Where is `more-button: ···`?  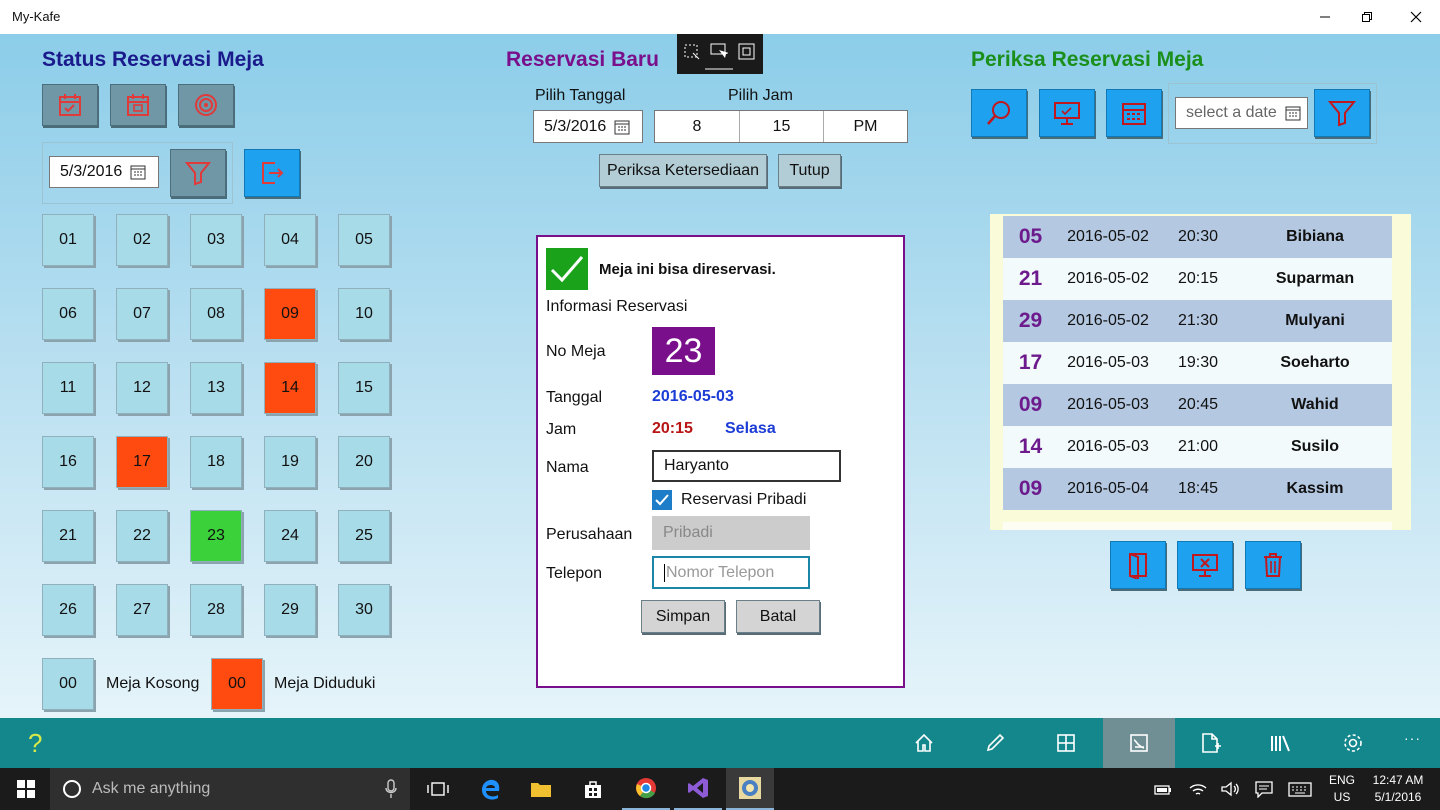 more-button: ··· is located at coordinates (1412, 738).